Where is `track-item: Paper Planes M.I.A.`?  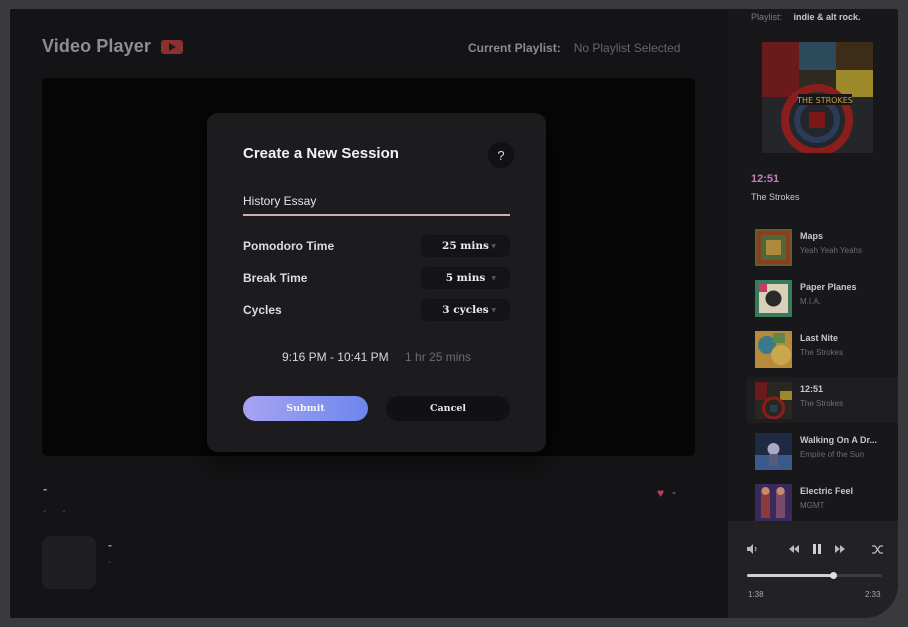
track-item: Paper Planes M.I.A. is located at coordinates (823, 298).